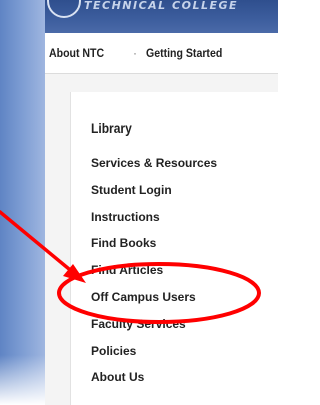  What do you see at coordinates (154, 222) in the screenshot?
I see `sidebar-link-instructions: Instructions` at bounding box center [154, 222].